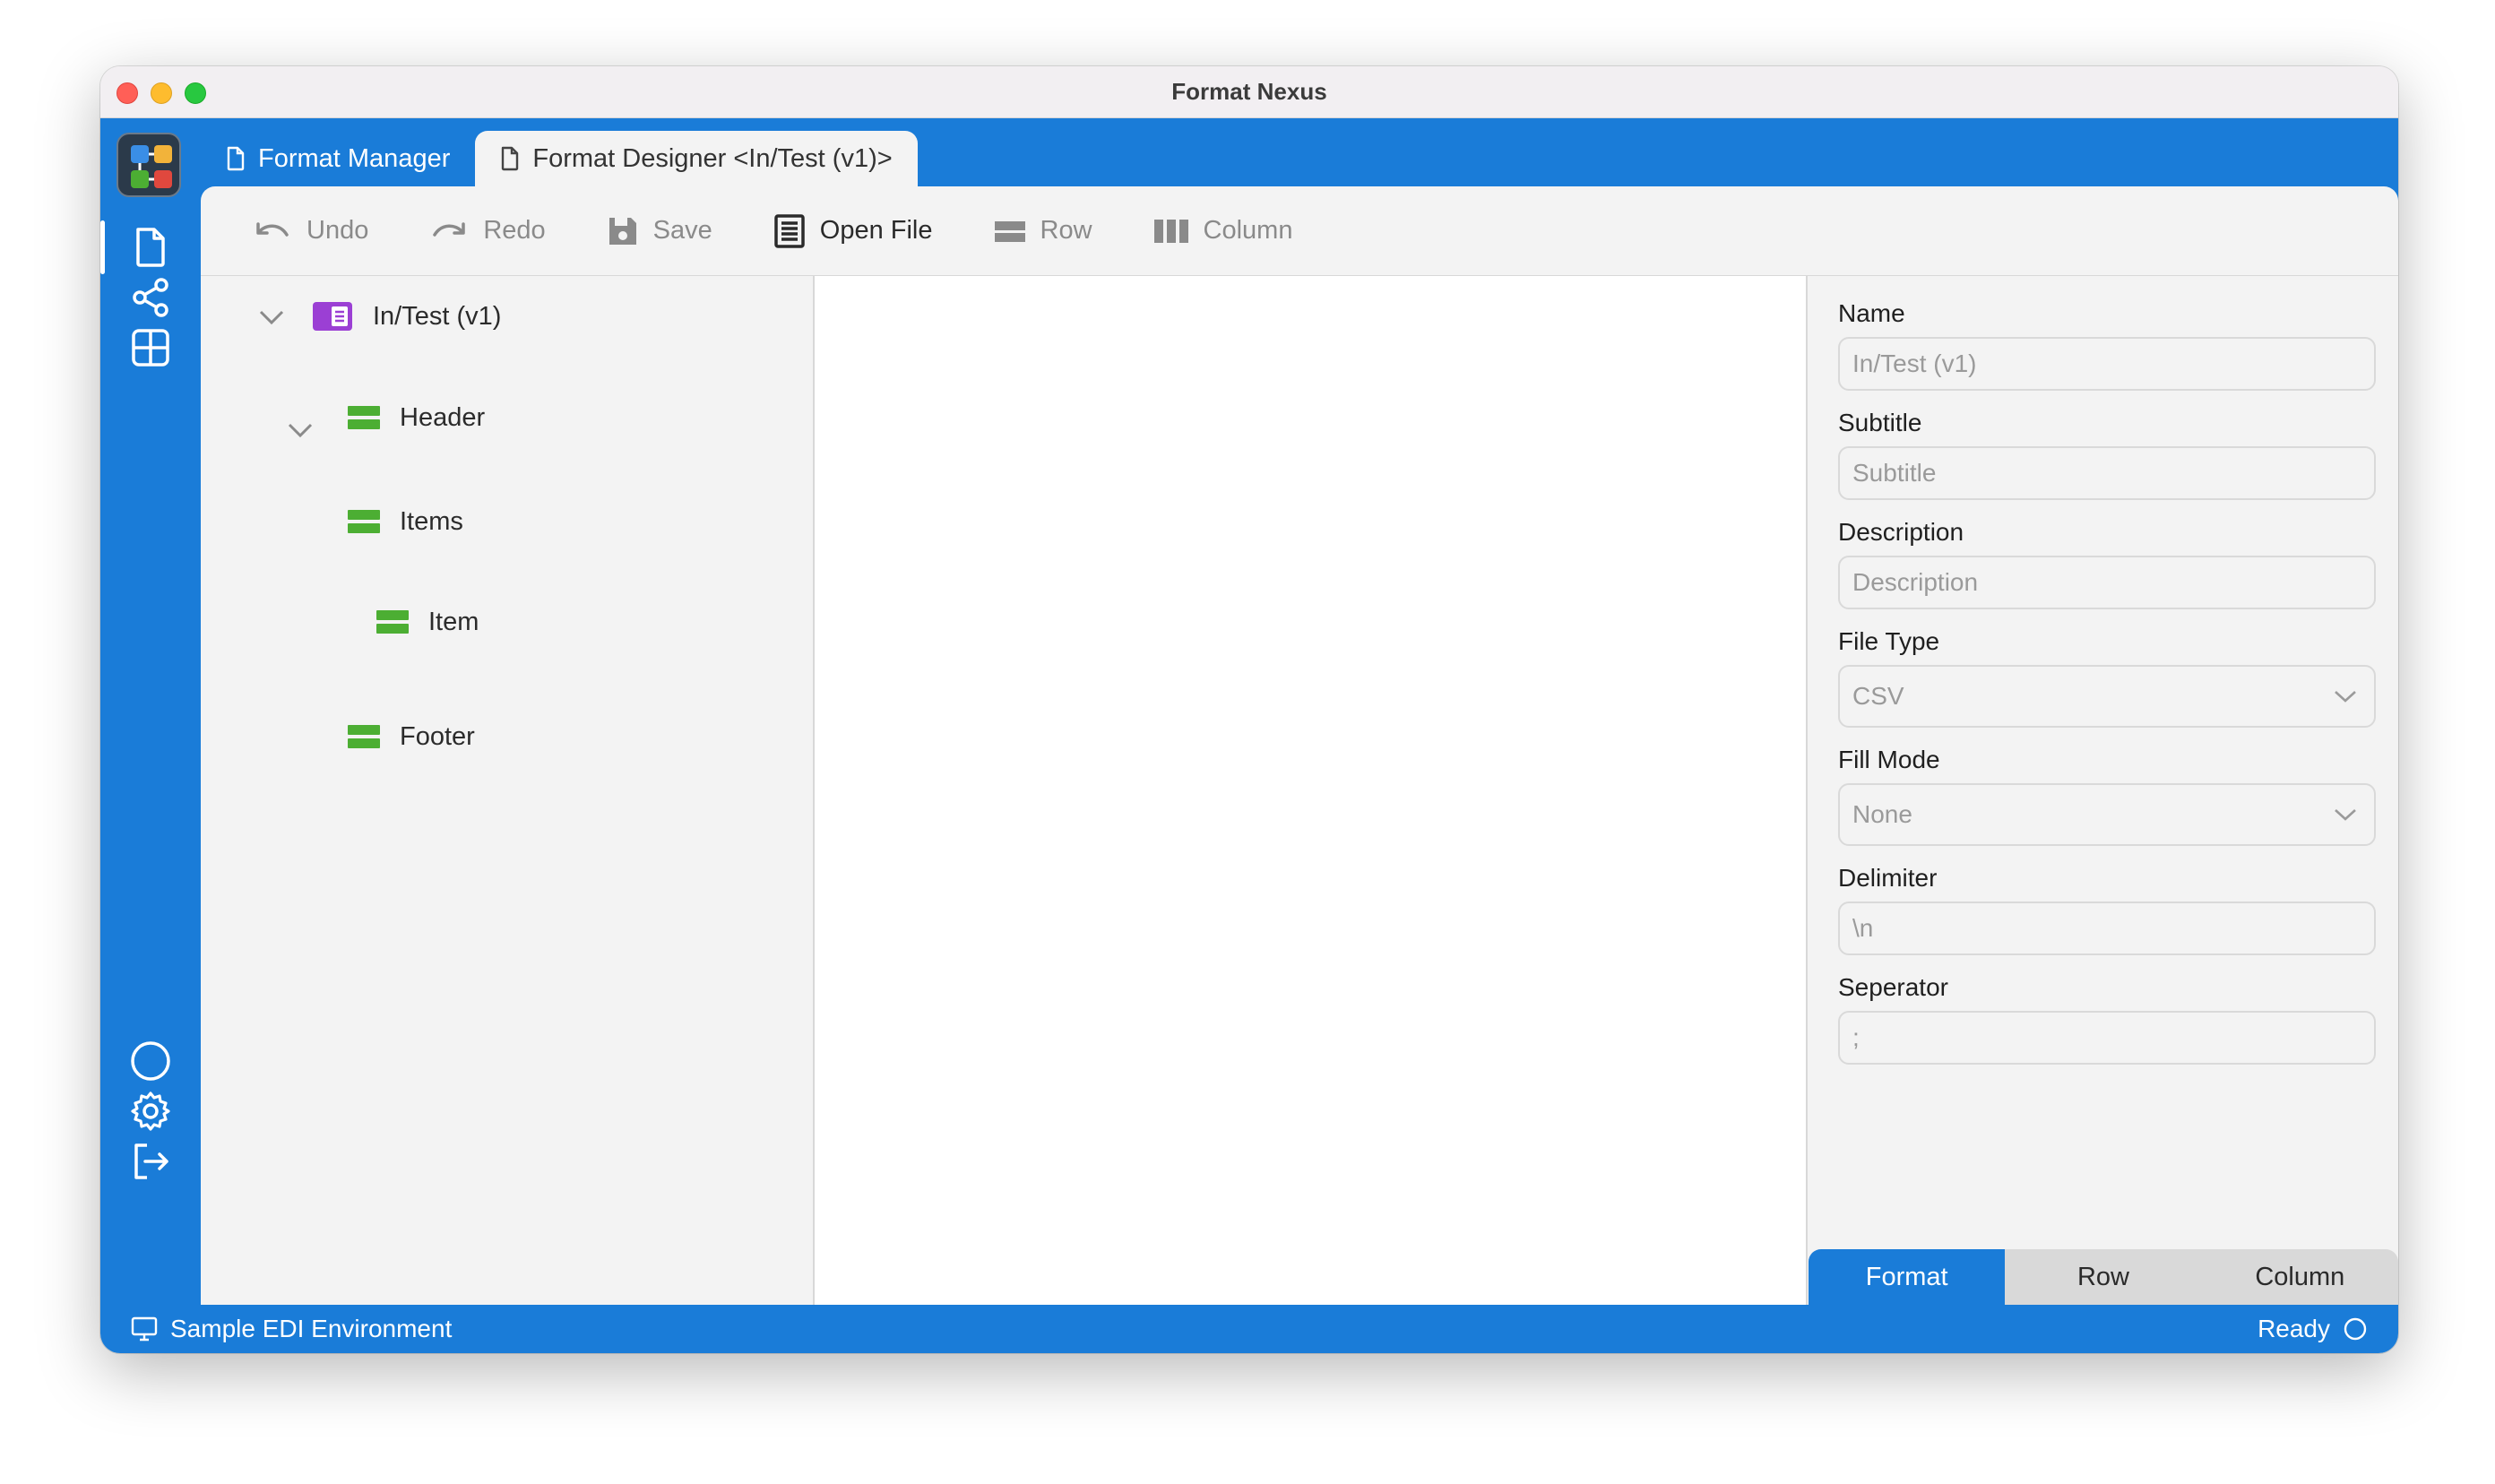 The image size is (2495, 1484). I want to click on close-window-button, so click(127, 93).